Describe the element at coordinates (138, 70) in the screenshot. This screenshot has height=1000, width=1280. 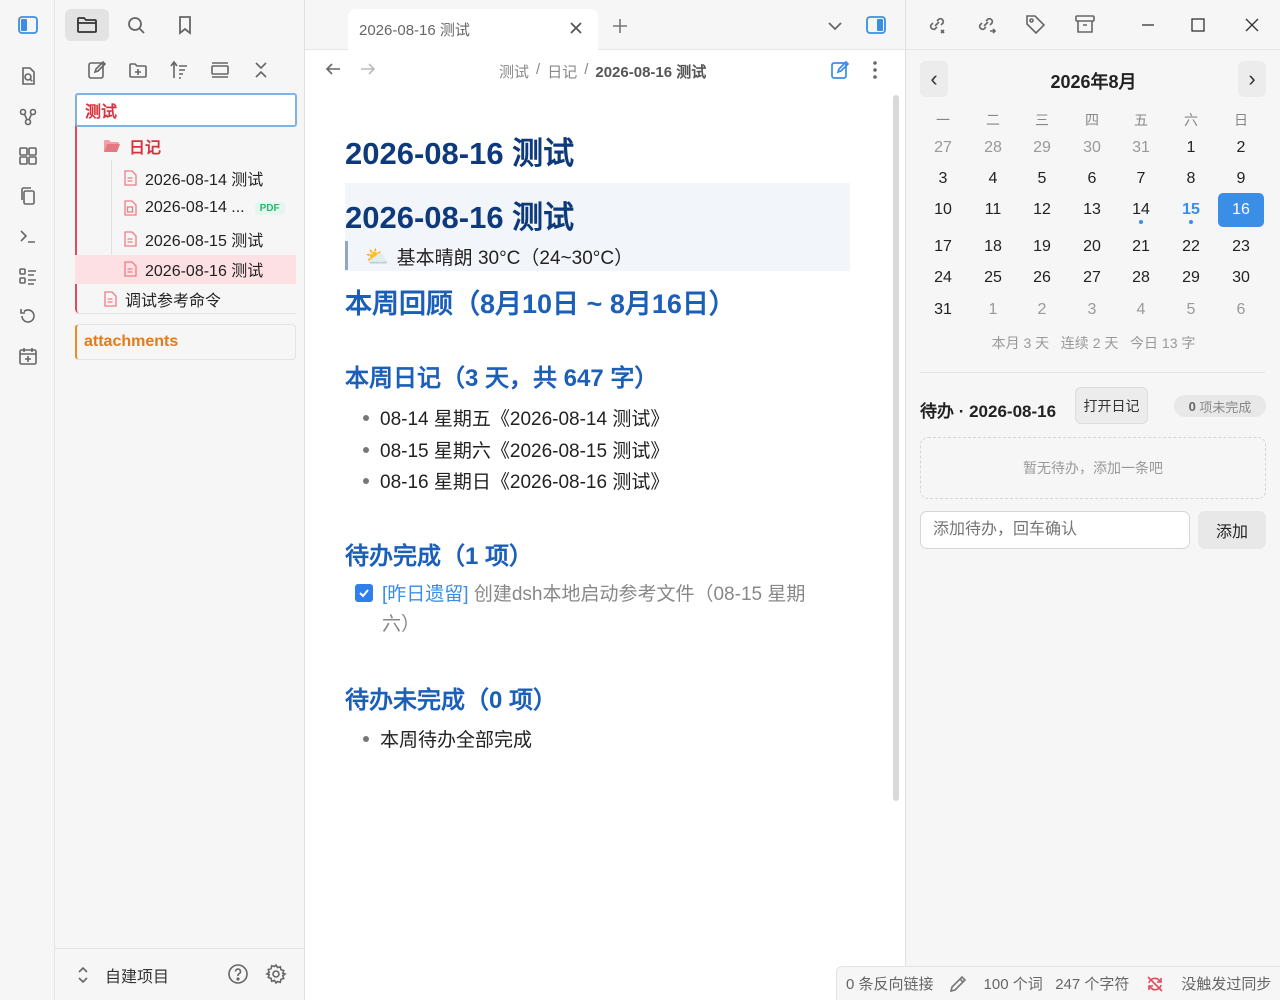
I see `new-folder-icon` at that location.